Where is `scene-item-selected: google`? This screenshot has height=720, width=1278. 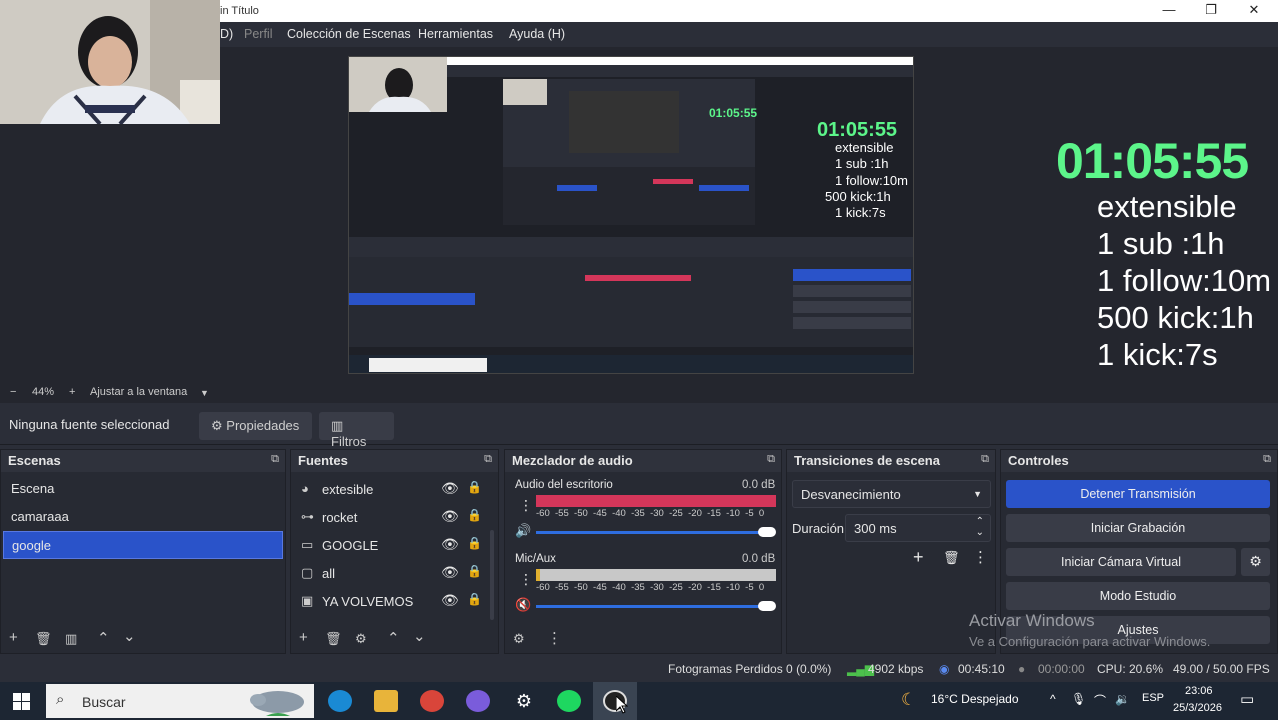 scene-item-selected: google is located at coordinates (143, 545).